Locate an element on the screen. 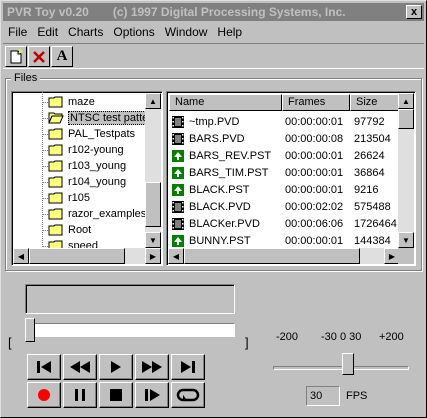 This screenshot has height=418, width=427. tree-connector is located at coordinates (42, 169).